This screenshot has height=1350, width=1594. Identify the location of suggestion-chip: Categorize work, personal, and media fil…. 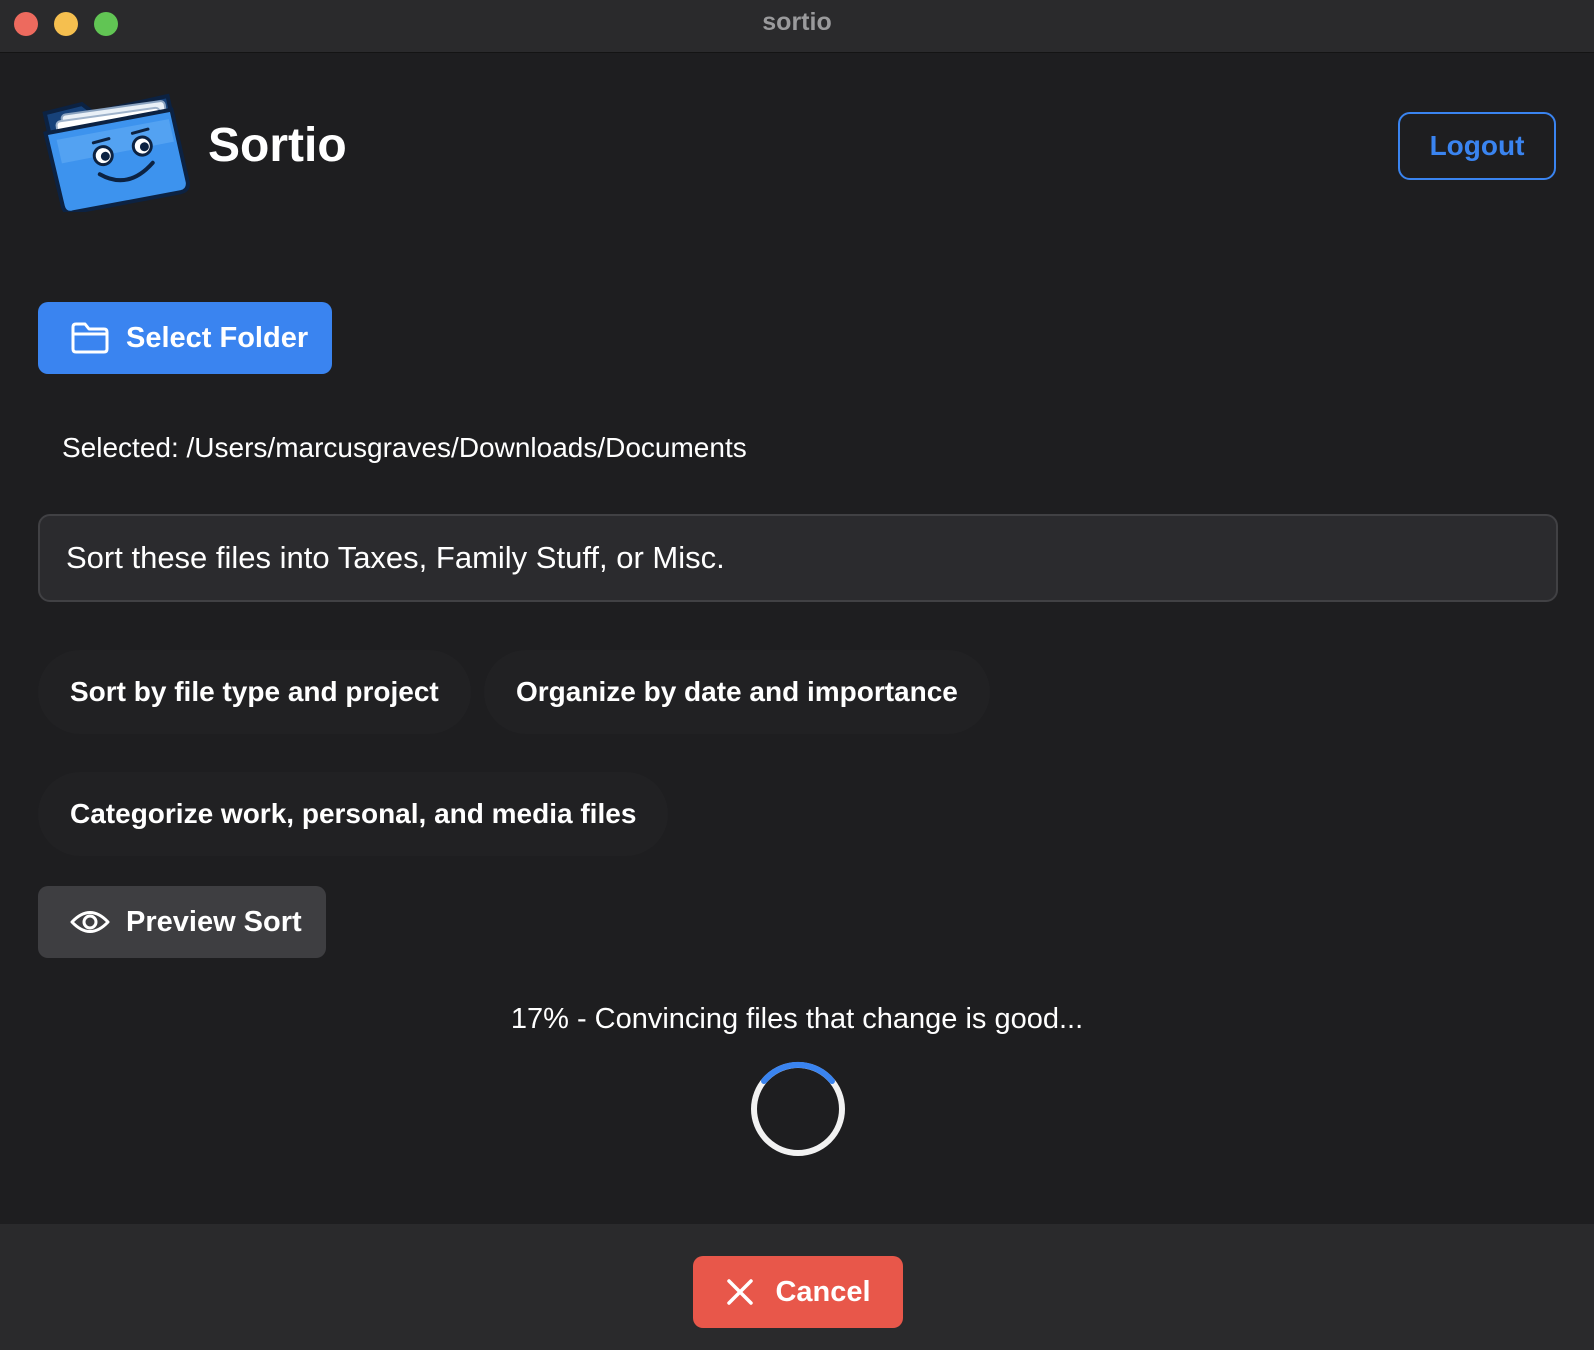
(353, 814).